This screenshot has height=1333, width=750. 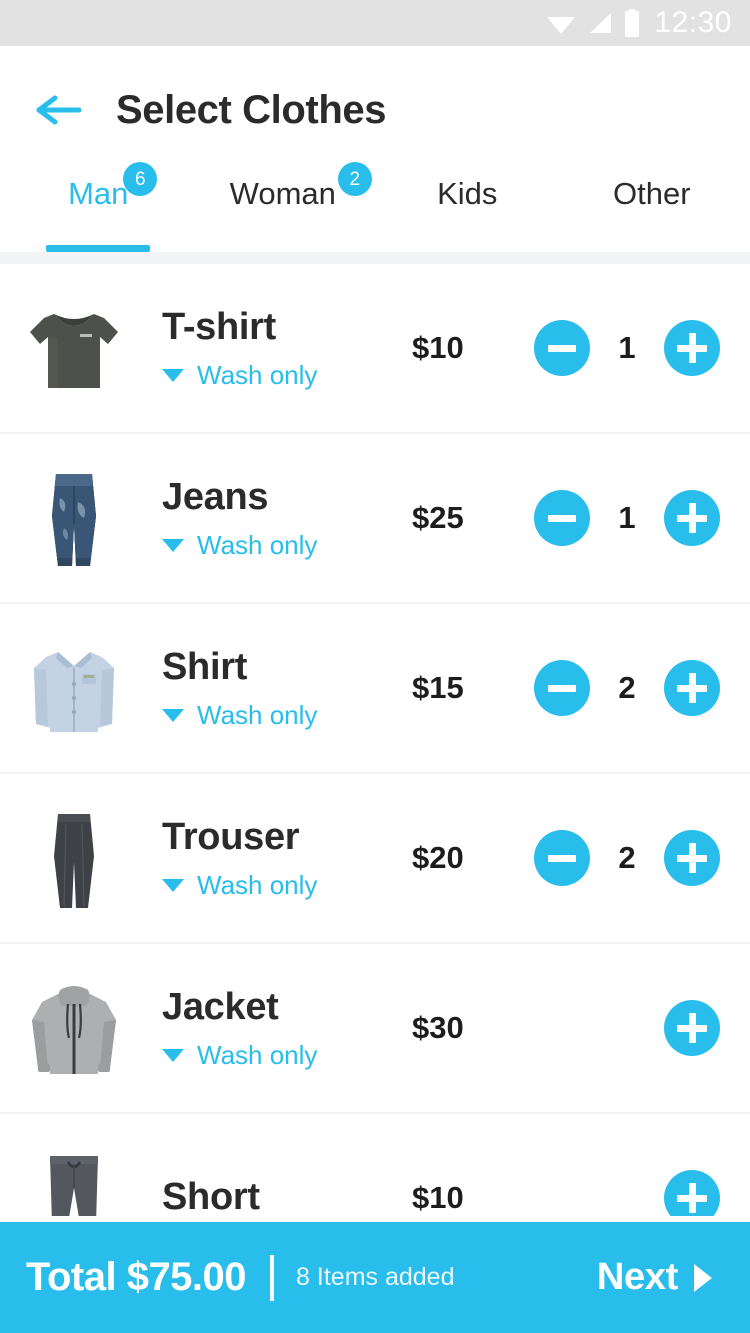 I want to click on item-info: Shirt Wash only, so click(x=276, y=686).